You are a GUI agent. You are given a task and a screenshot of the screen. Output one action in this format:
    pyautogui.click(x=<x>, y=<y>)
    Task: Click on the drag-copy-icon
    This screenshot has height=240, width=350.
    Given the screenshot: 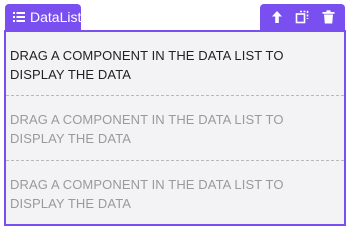 What is the action you would take?
    pyautogui.click(x=302, y=17)
    